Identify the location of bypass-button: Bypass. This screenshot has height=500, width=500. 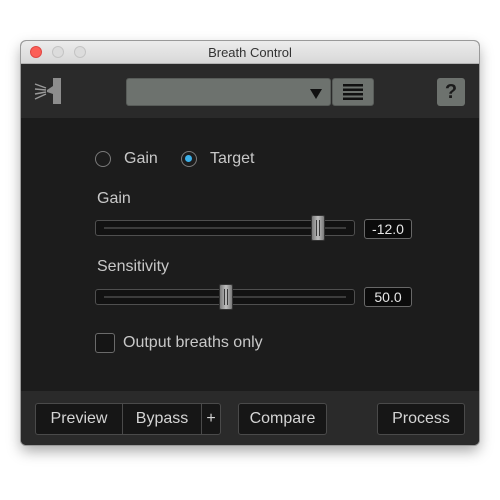
(162, 419).